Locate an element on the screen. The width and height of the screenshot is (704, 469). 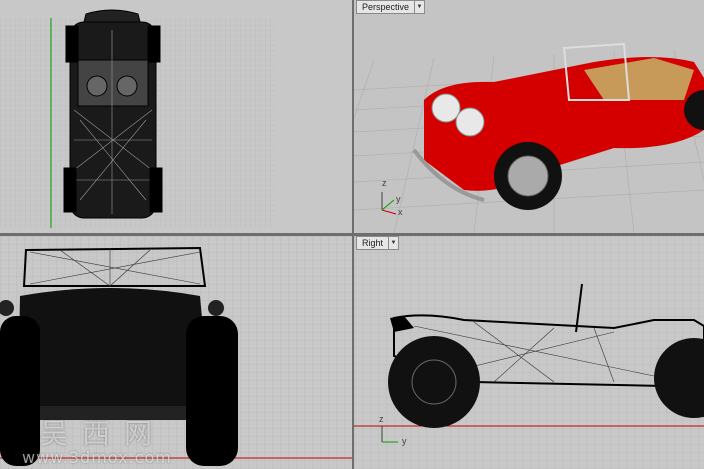
perspective-viewport-title: Perspective is located at coordinates (386, 7).